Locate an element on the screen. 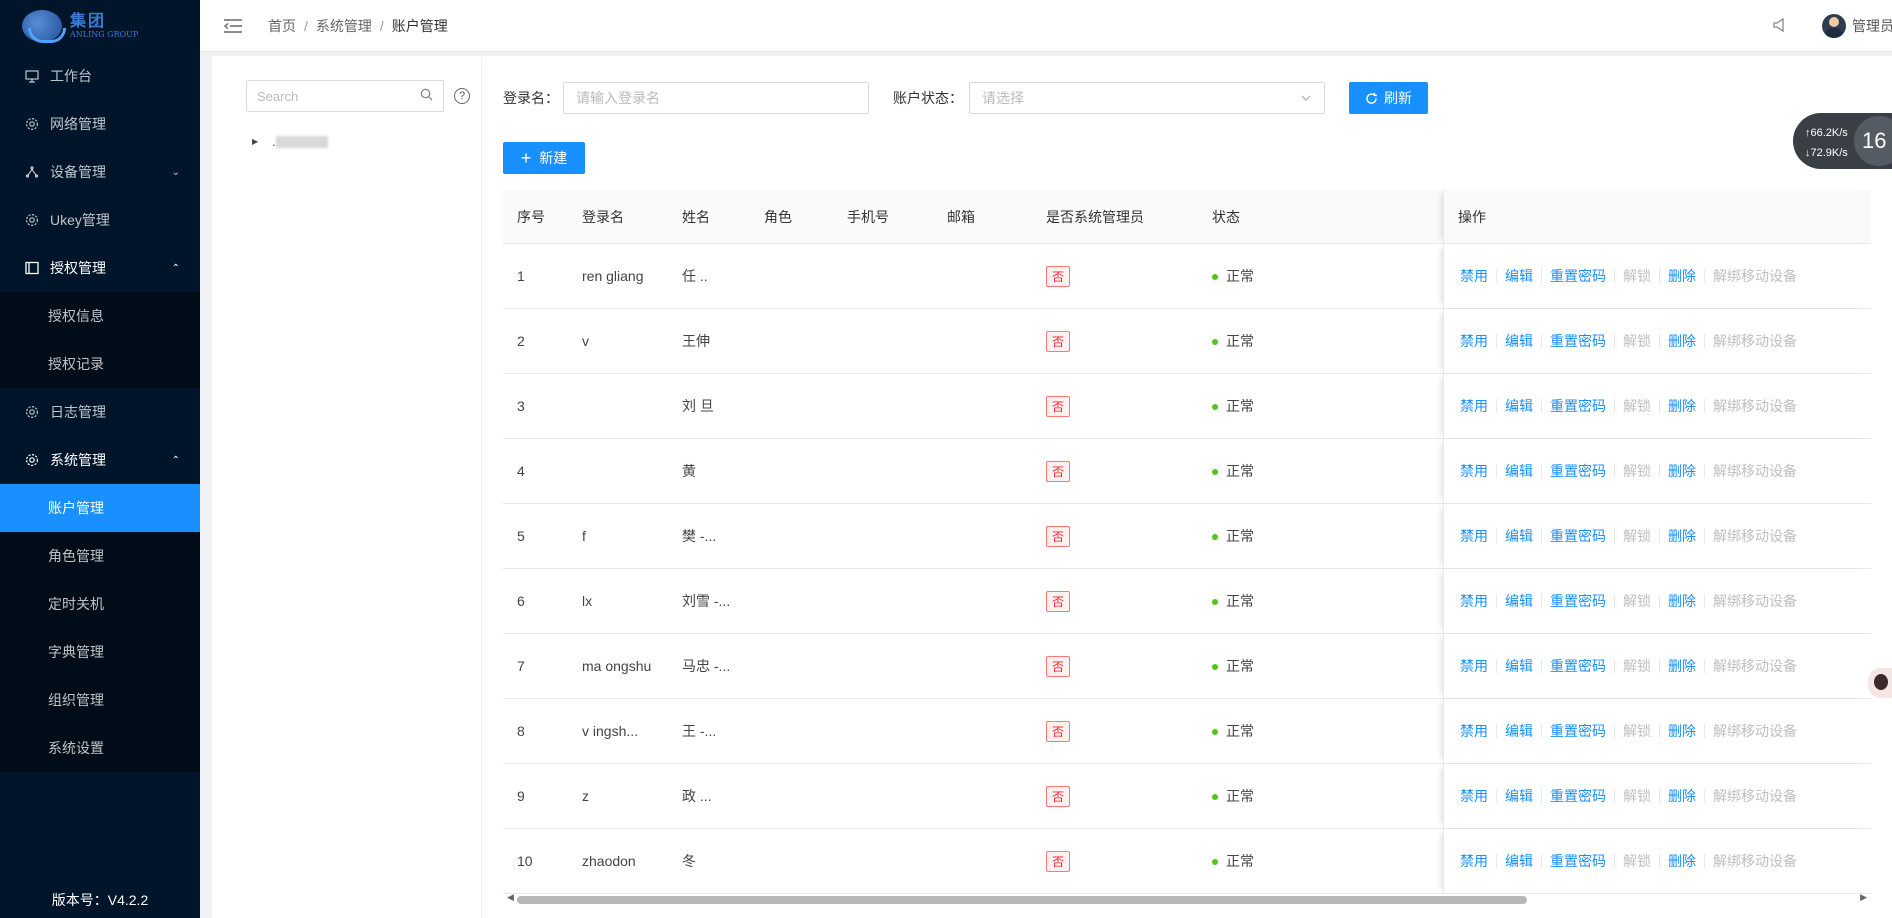  submenu-item: 组织管理 is located at coordinates (100, 700).